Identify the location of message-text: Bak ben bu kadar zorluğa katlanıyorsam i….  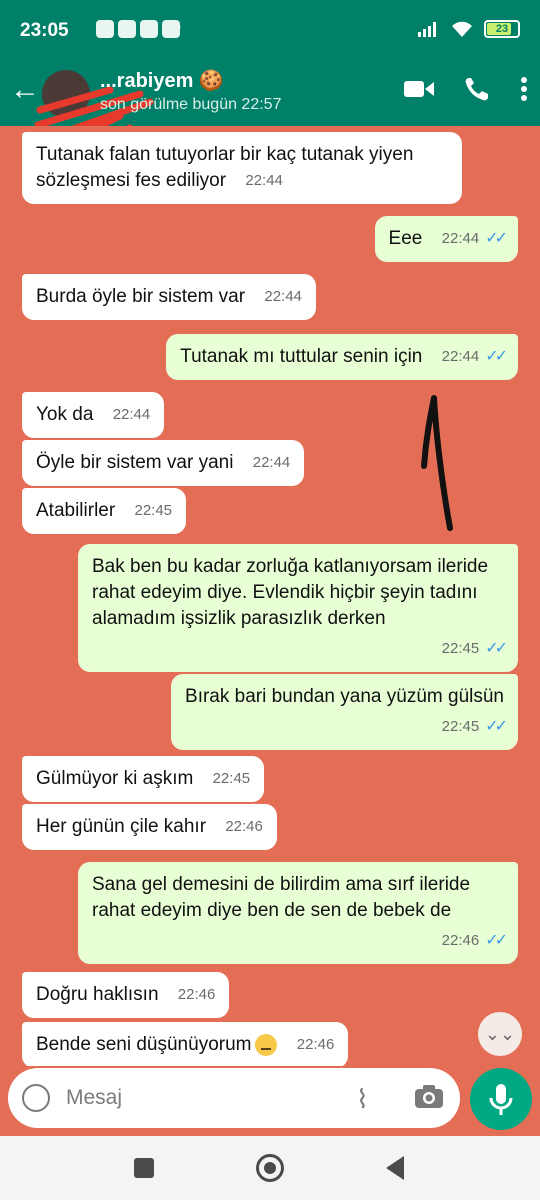
(290, 592).